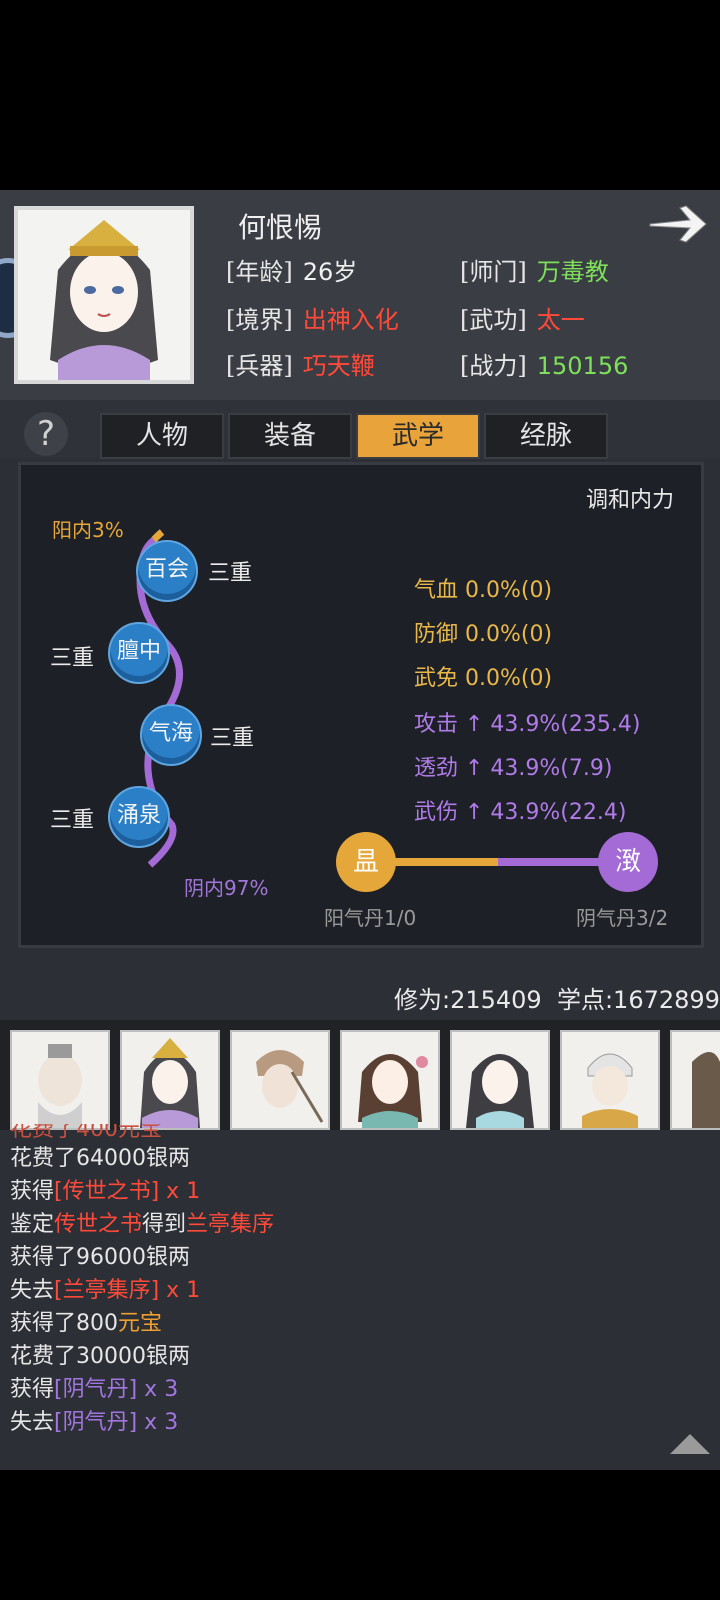  Describe the element at coordinates (259, 320) in the screenshot. I see `realm-label: [境界]` at that location.